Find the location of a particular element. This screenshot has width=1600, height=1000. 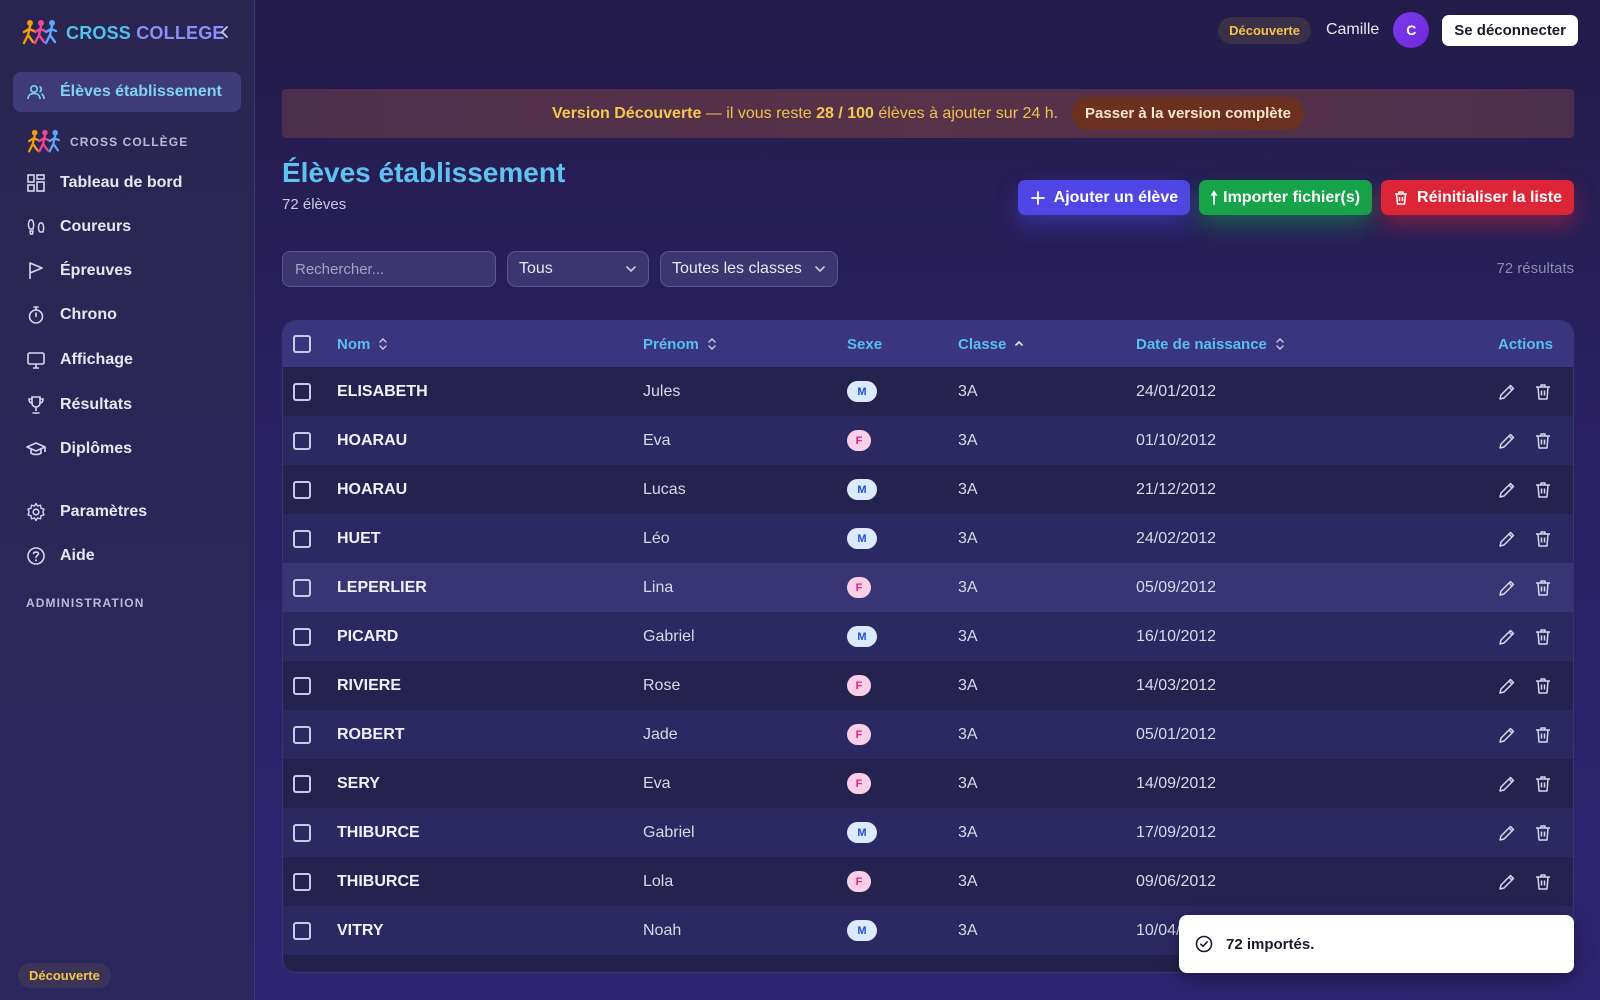

cell-date: 05/01/2012 is located at coordinates (1176, 734).